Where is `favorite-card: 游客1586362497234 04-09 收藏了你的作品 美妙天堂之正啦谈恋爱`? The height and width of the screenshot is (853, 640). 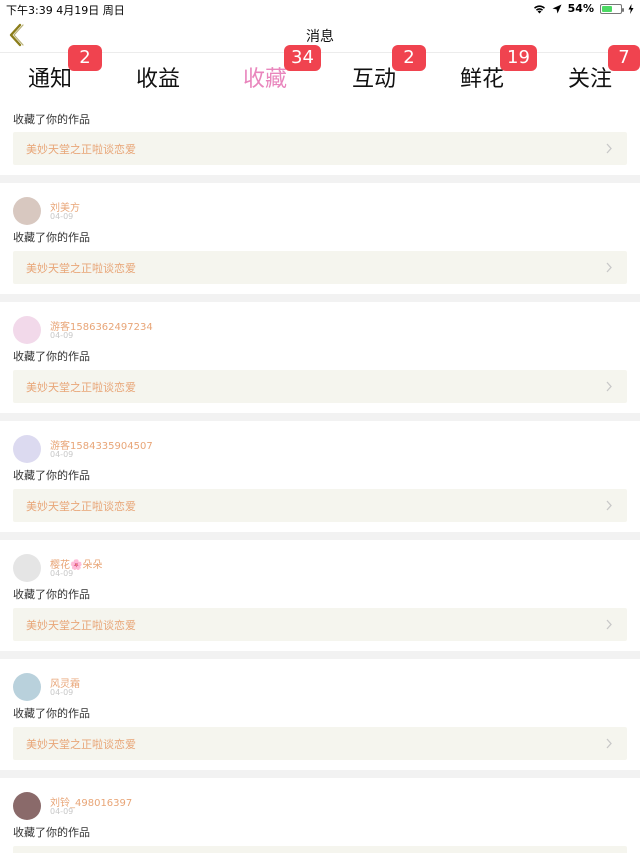 favorite-card: 游客1586362497234 04-09 收藏了你的作品 美妙天堂之正啦谈恋爱 is located at coordinates (320, 357).